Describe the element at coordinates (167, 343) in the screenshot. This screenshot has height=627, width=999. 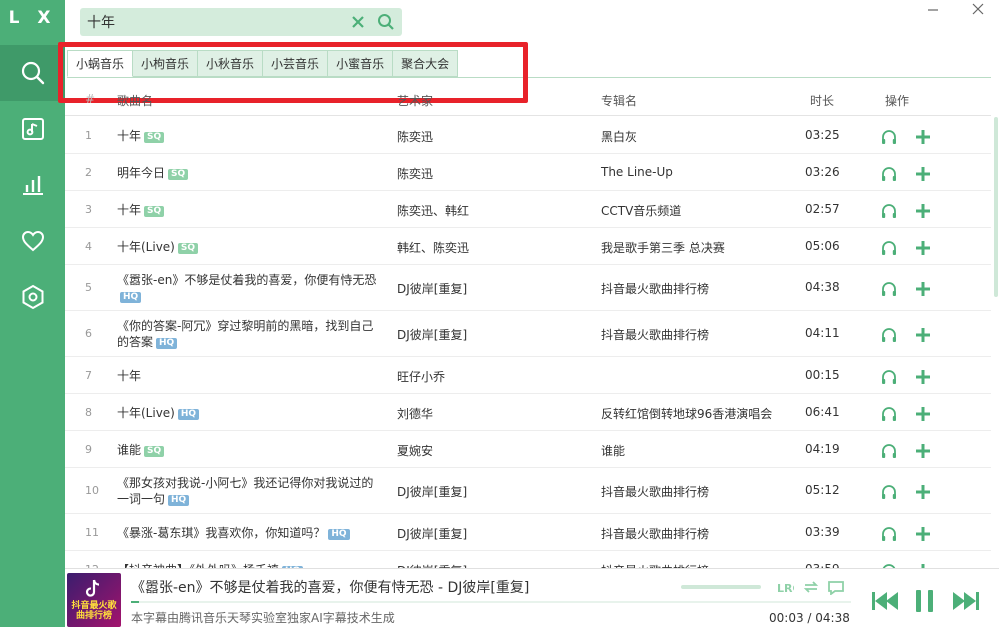
I see `quality-badge: HQ` at that location.